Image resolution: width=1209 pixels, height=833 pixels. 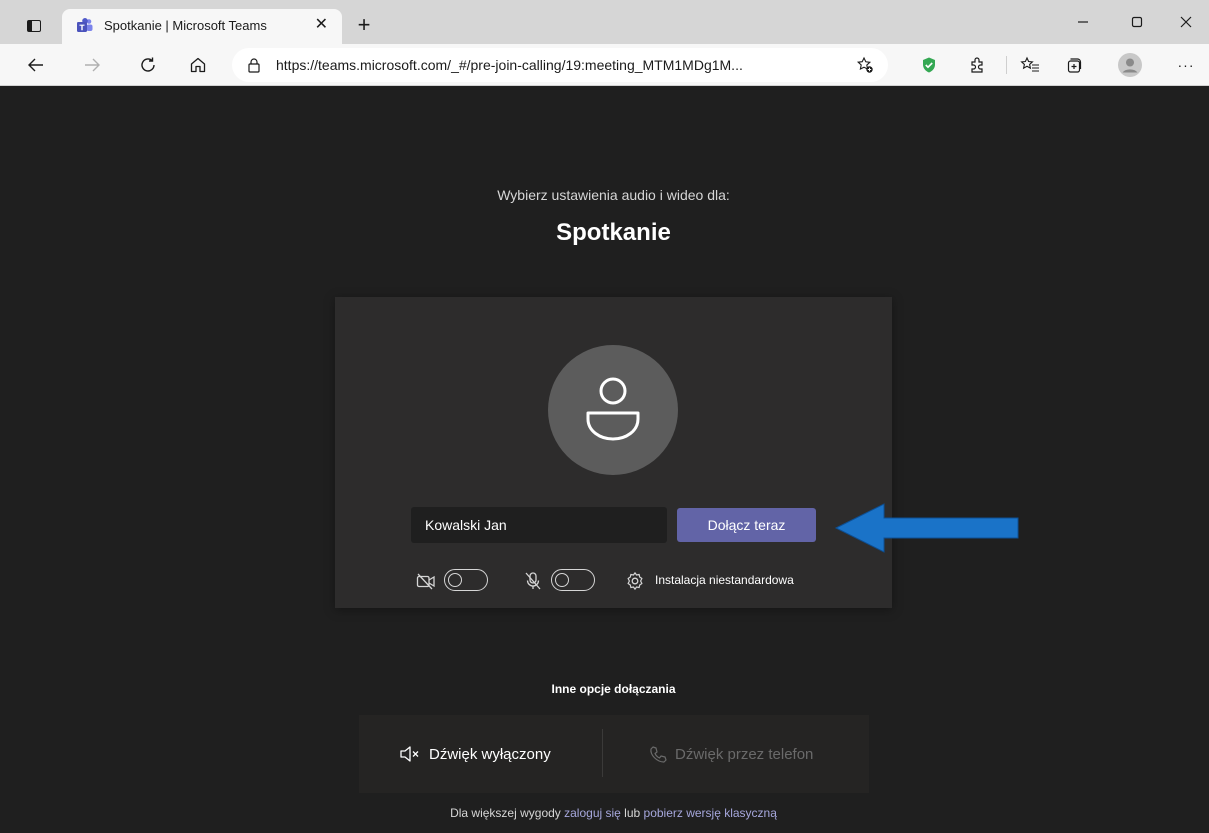 What do you see at coordinates (613, 232) in the screenshot?
I see `meeting-title: Spotkanie` at bounding box center [613, 232].